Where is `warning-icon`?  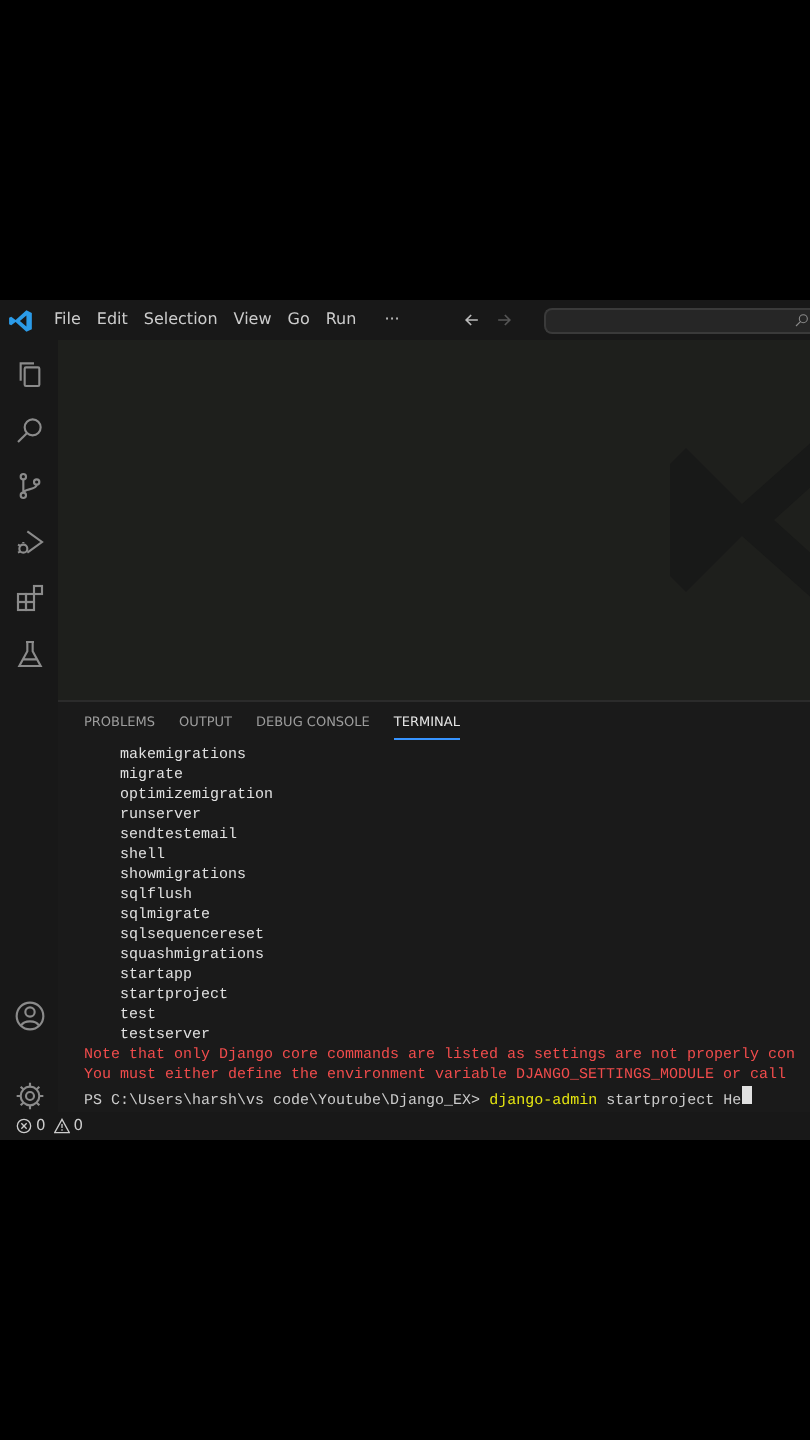
warning-icon is located at coordinates (61, 1126).